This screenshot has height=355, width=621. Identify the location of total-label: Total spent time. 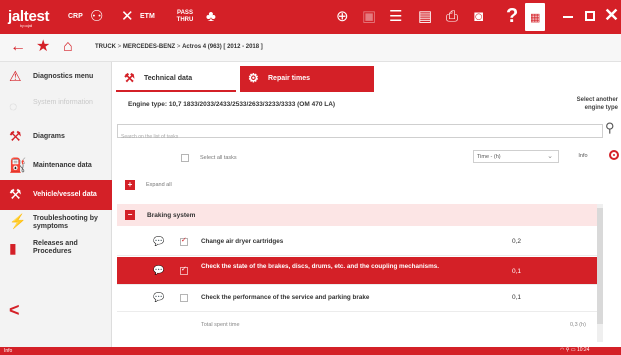
(220, 325).